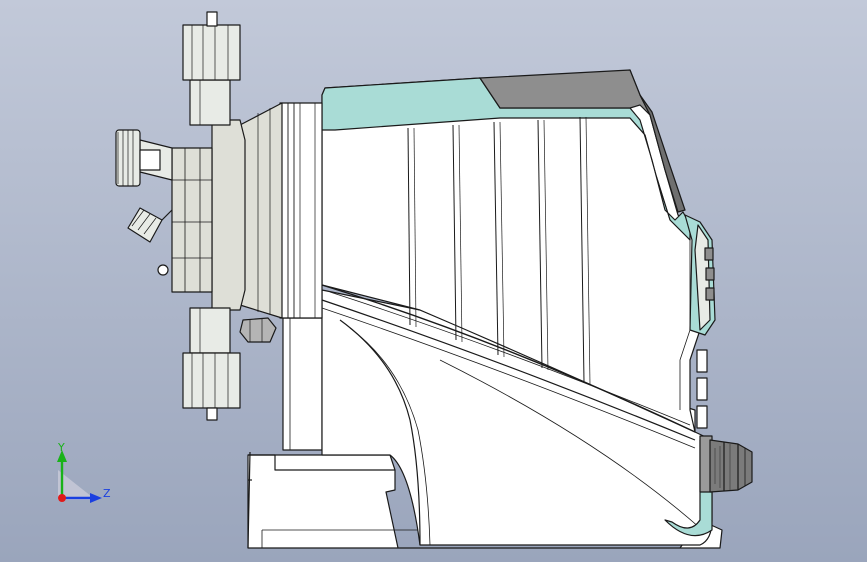 The width and height of the screenshot is (867, 562). I want to click on conical-adapter, so click(261, 210).